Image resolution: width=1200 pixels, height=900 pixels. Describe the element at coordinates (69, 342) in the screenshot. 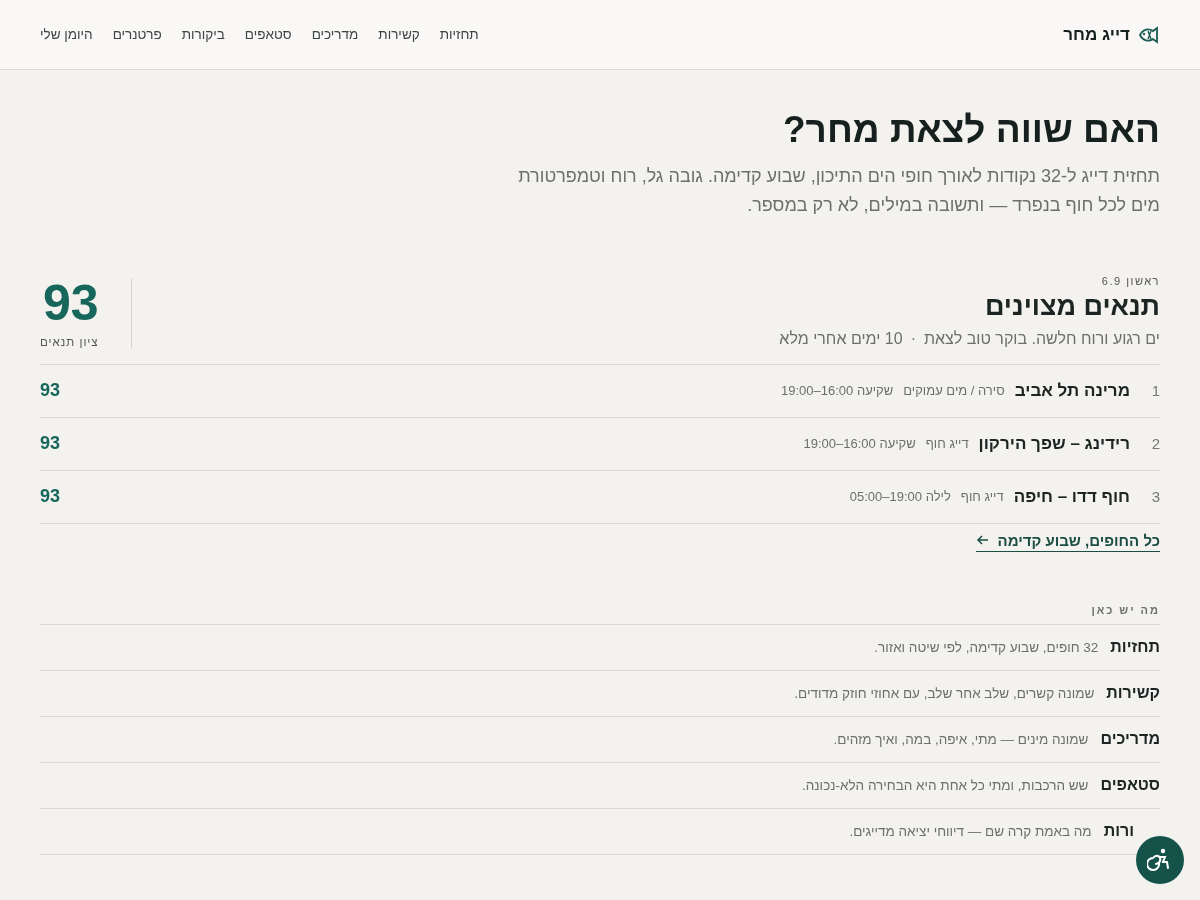

I see `score-label: ציון תנאים` at that location.